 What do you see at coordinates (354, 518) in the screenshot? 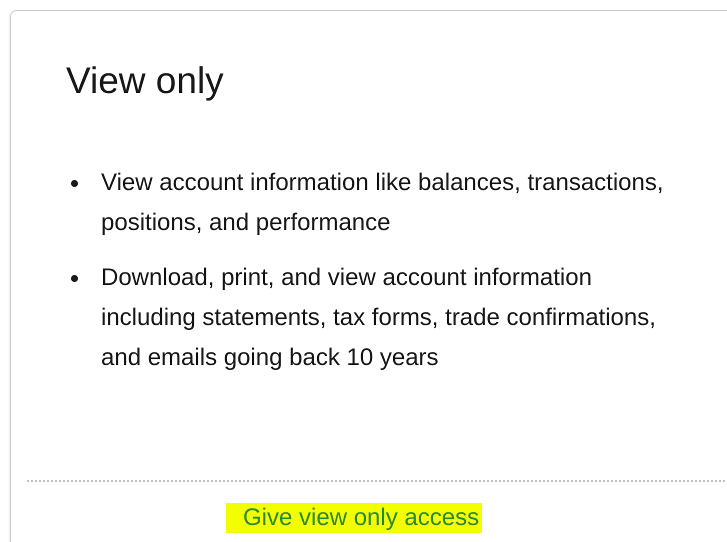
I see `access-link: Give view only access` at bounding box center [354, 518].